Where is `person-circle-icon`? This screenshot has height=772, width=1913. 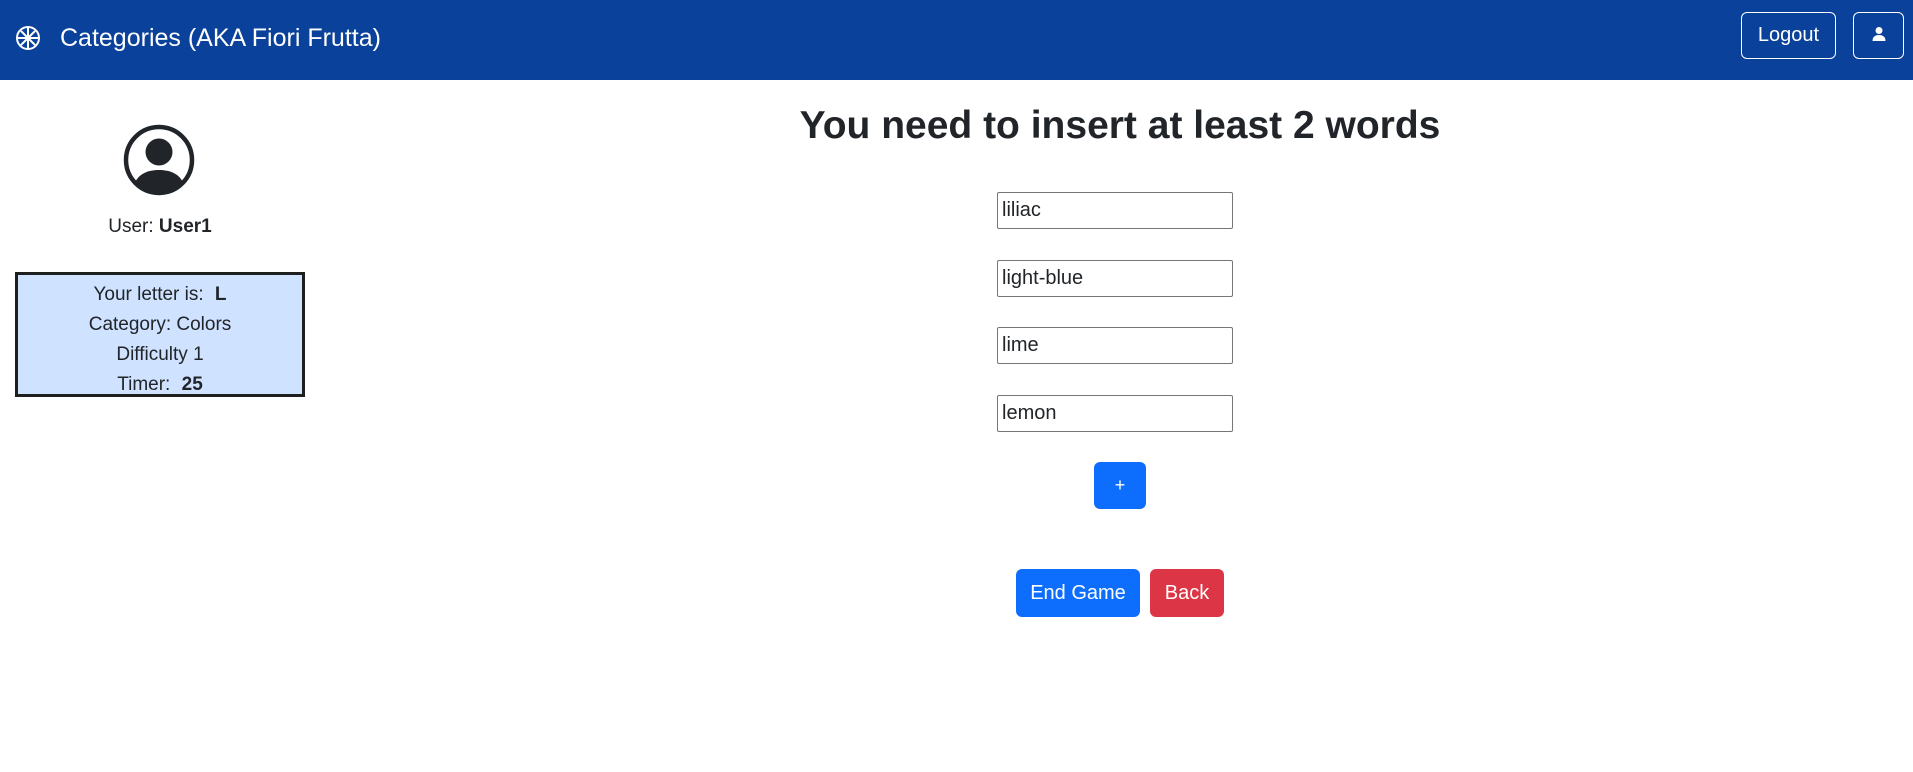 person-circle-icon is located at coordinates (159, 160).